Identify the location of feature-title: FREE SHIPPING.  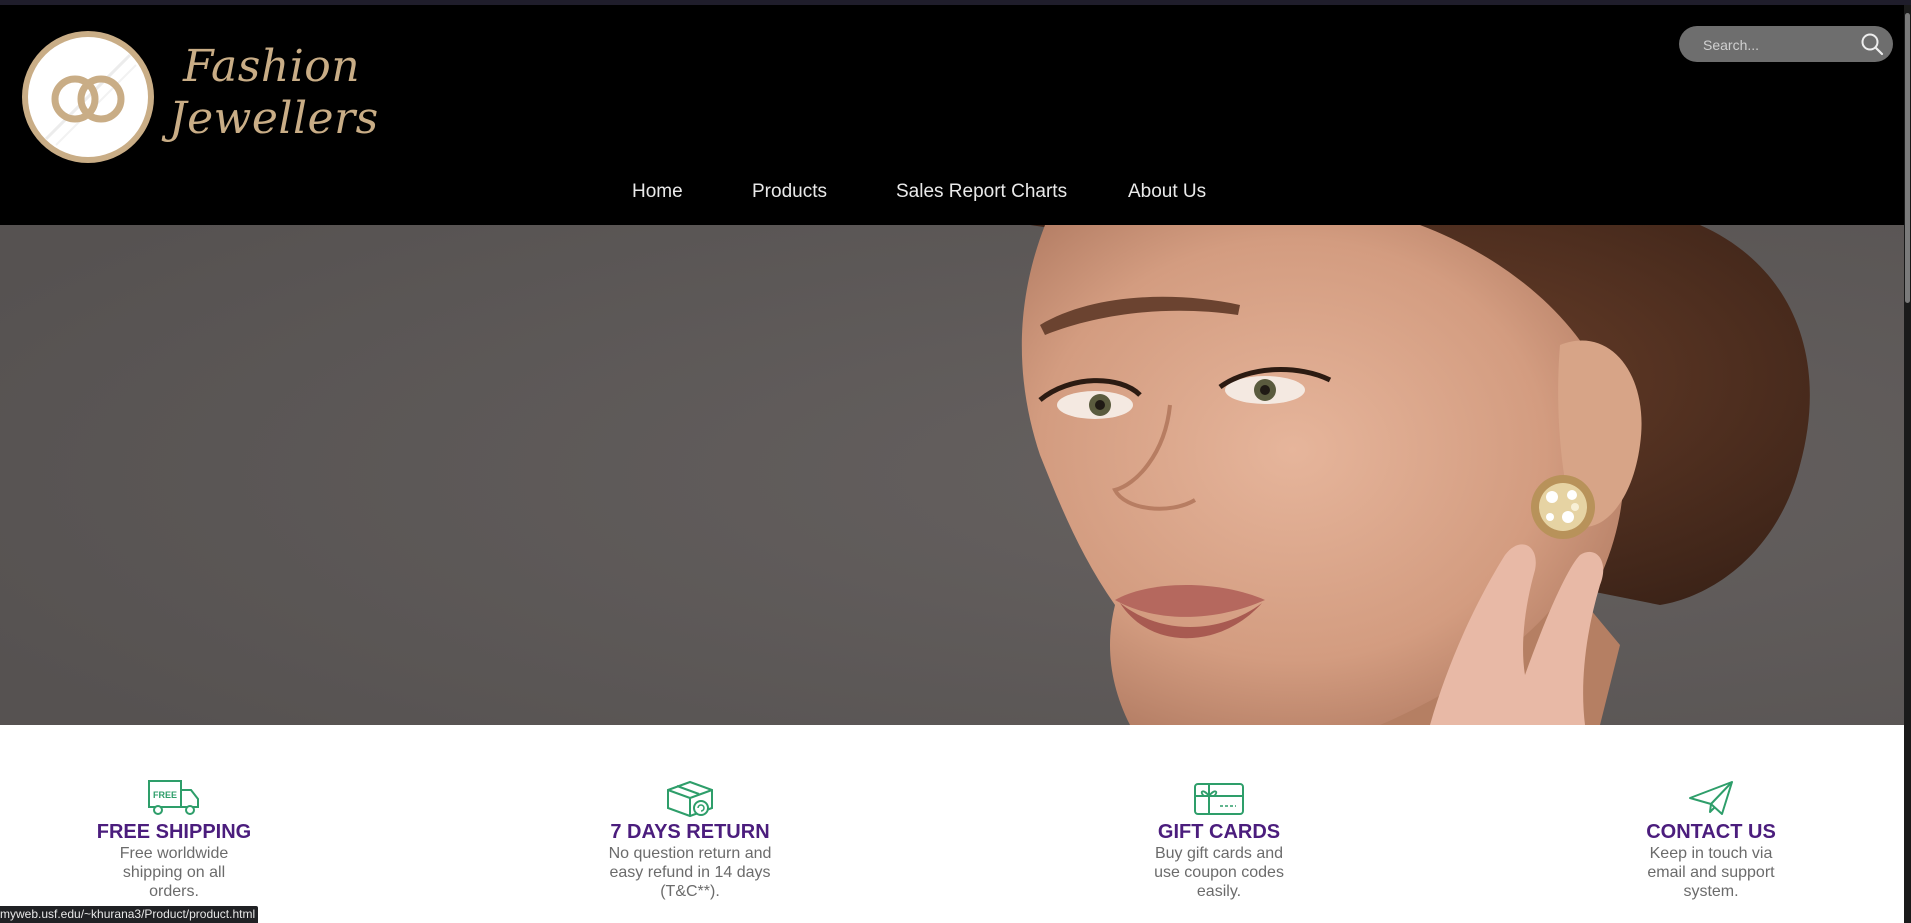
(174, 832).